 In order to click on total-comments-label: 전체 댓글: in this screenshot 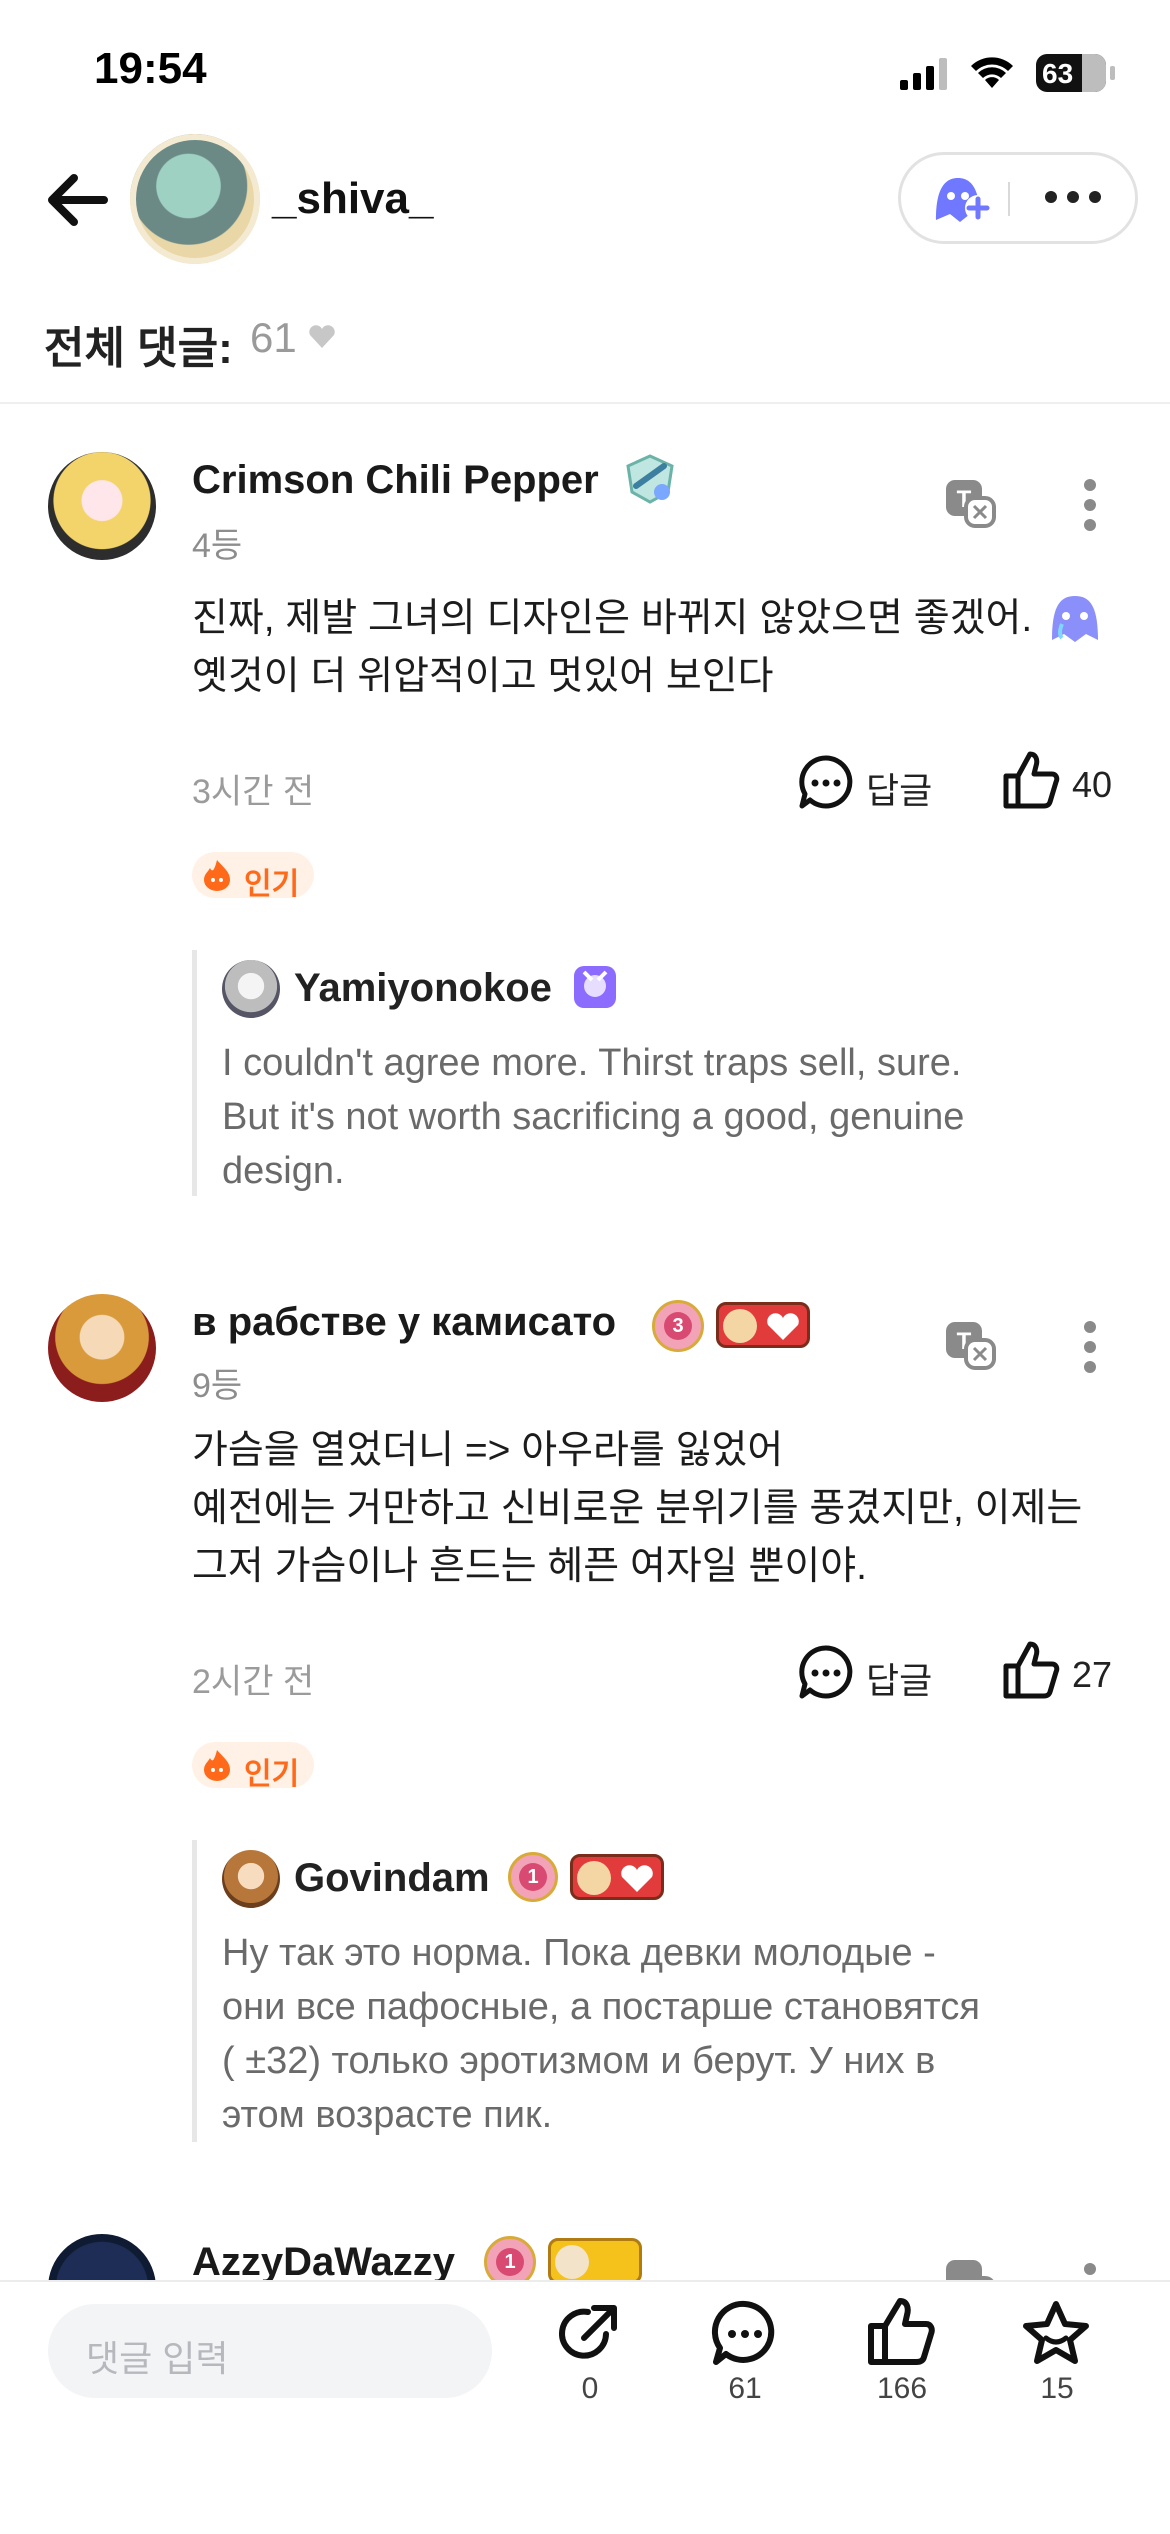, I will do `click(138, 348)`.